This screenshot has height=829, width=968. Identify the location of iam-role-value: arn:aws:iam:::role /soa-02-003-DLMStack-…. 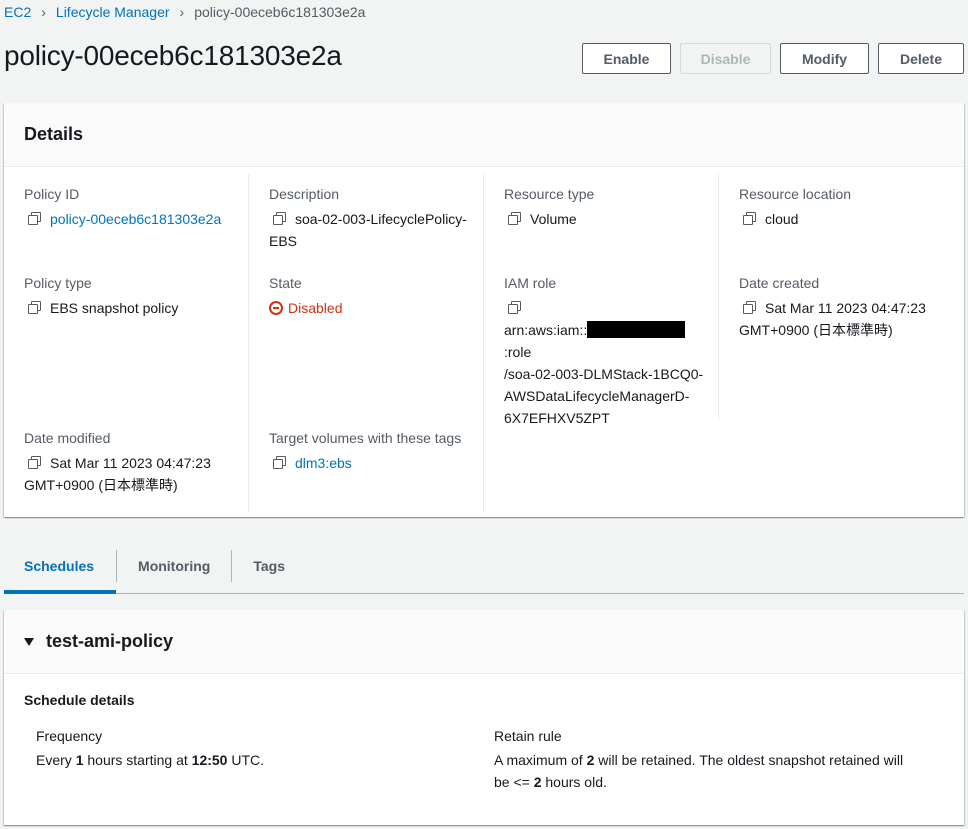
(608, 363).